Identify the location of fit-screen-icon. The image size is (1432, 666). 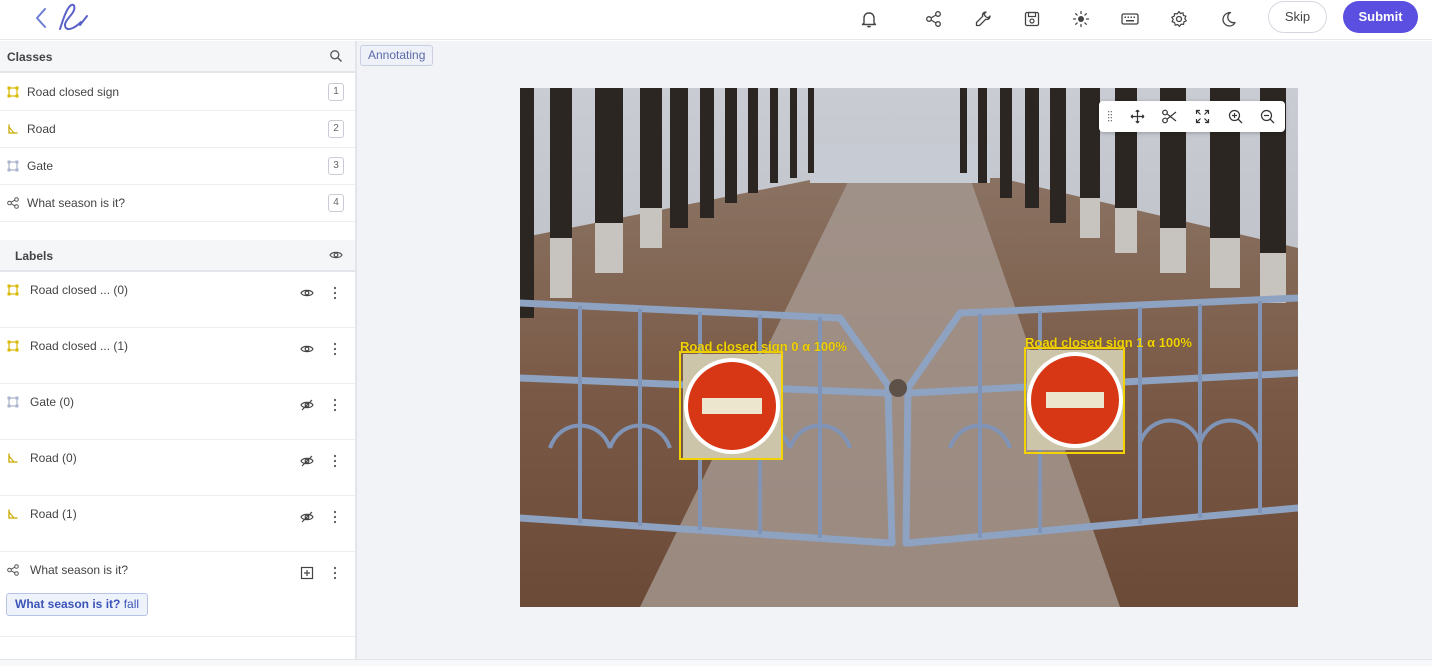
(1202, 116).